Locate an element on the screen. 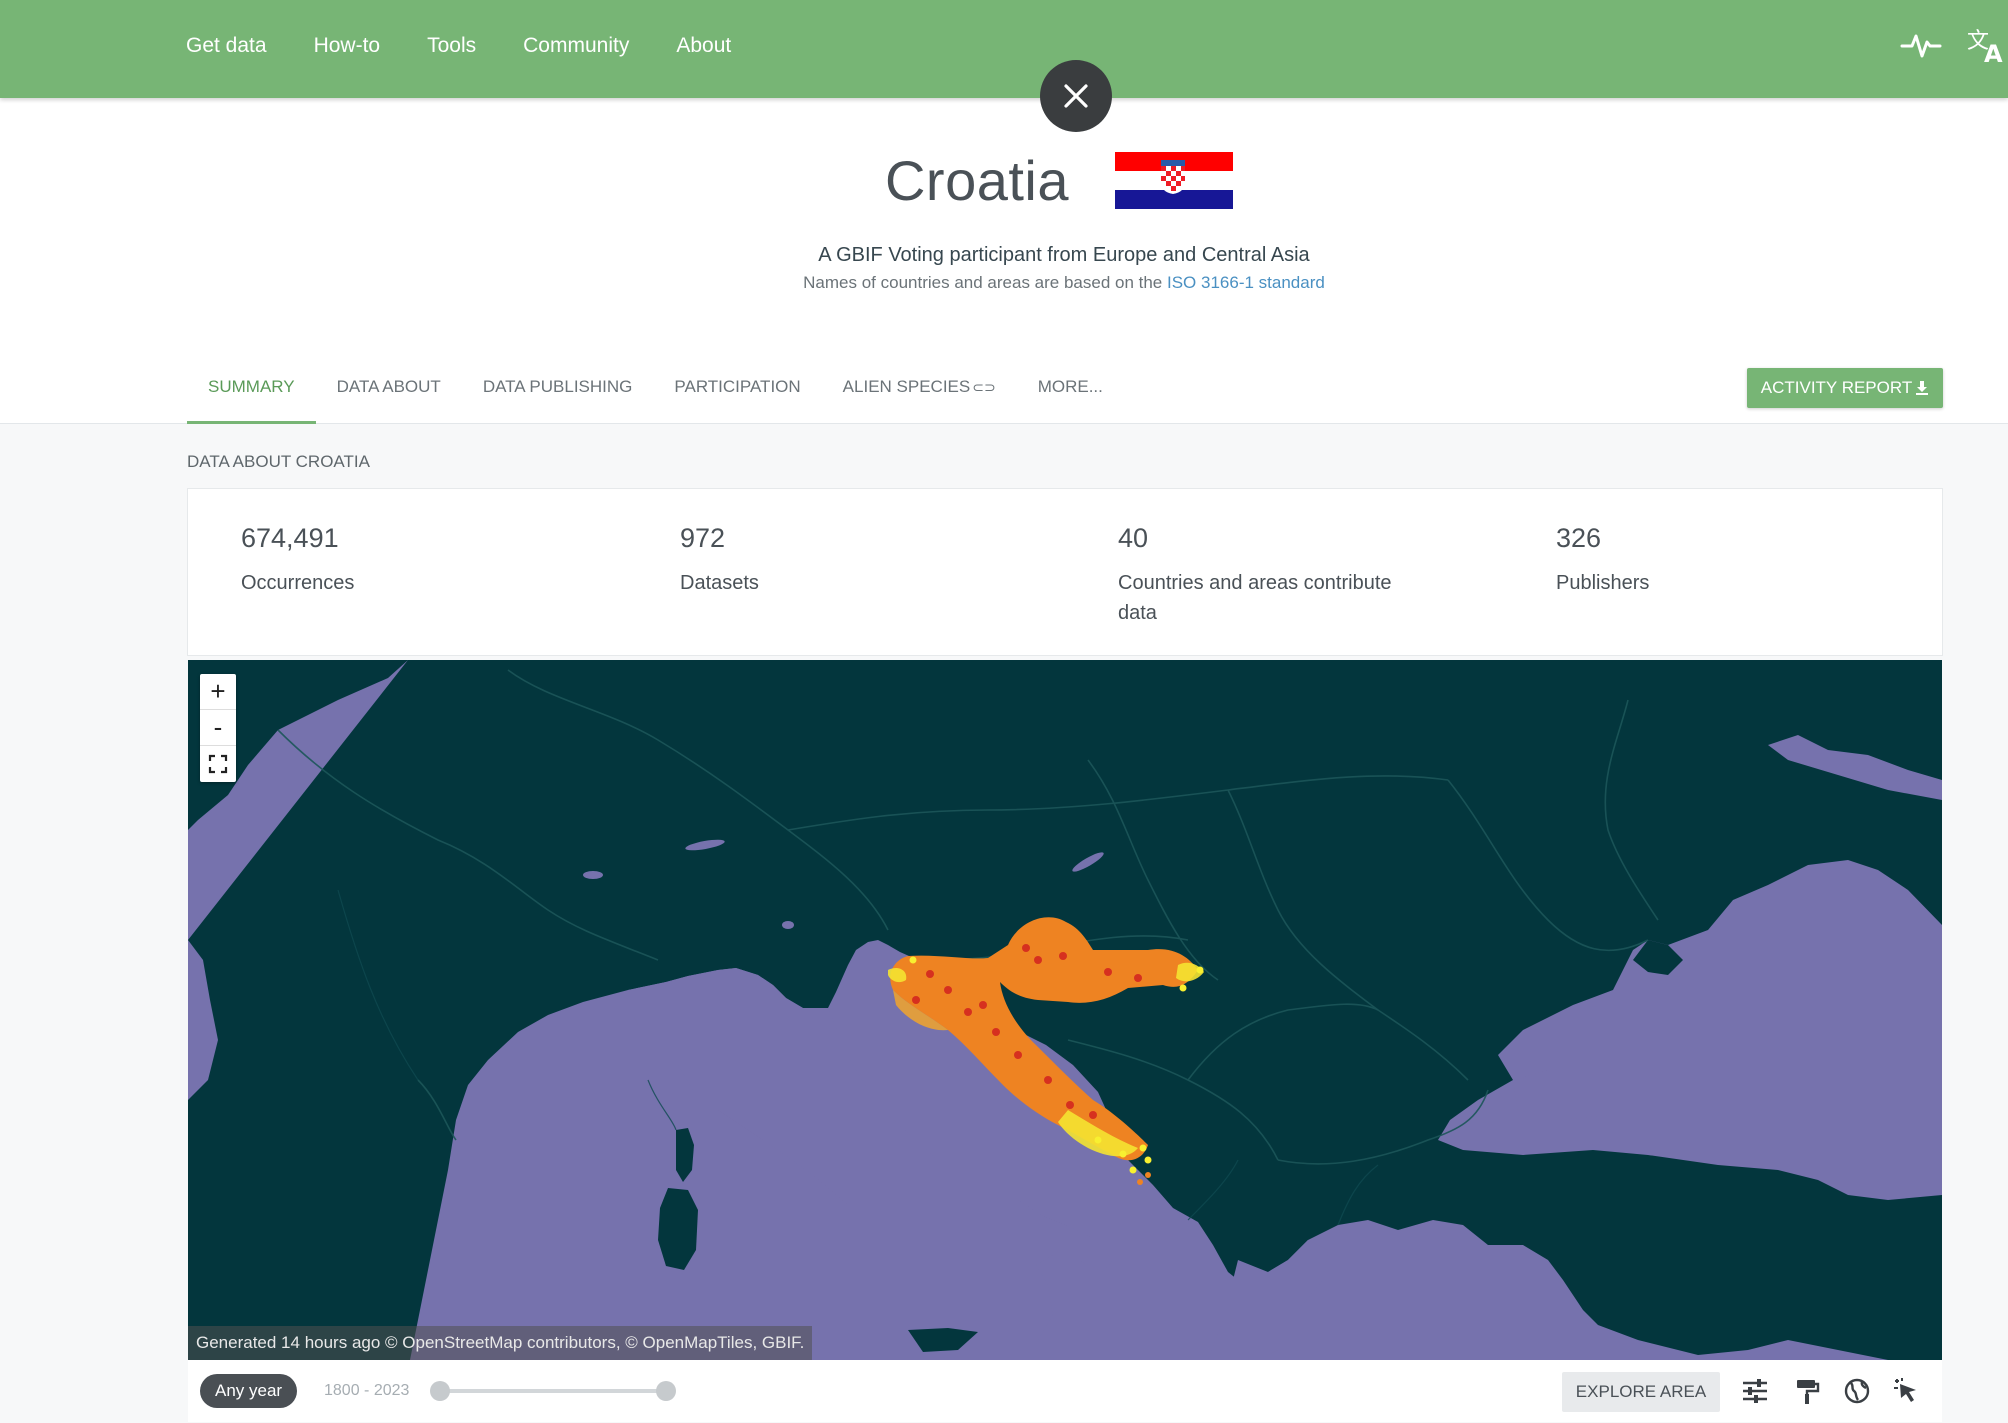 The height and width of the screenshot is (1423, 2008). close-button is located at coordinates (1076, 96).